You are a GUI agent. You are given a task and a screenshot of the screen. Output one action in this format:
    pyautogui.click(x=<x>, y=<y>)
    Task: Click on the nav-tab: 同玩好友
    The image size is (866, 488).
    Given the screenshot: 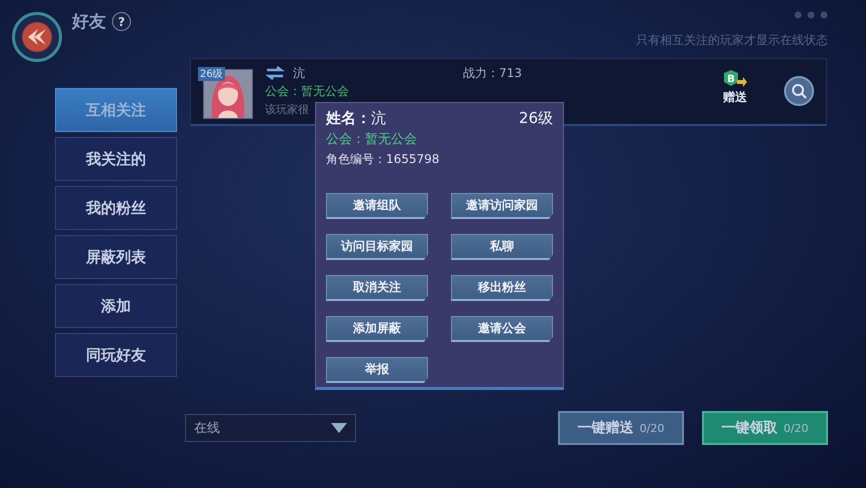 What is the action you would take?
    pyautogui.click(x=116, y=355)
    